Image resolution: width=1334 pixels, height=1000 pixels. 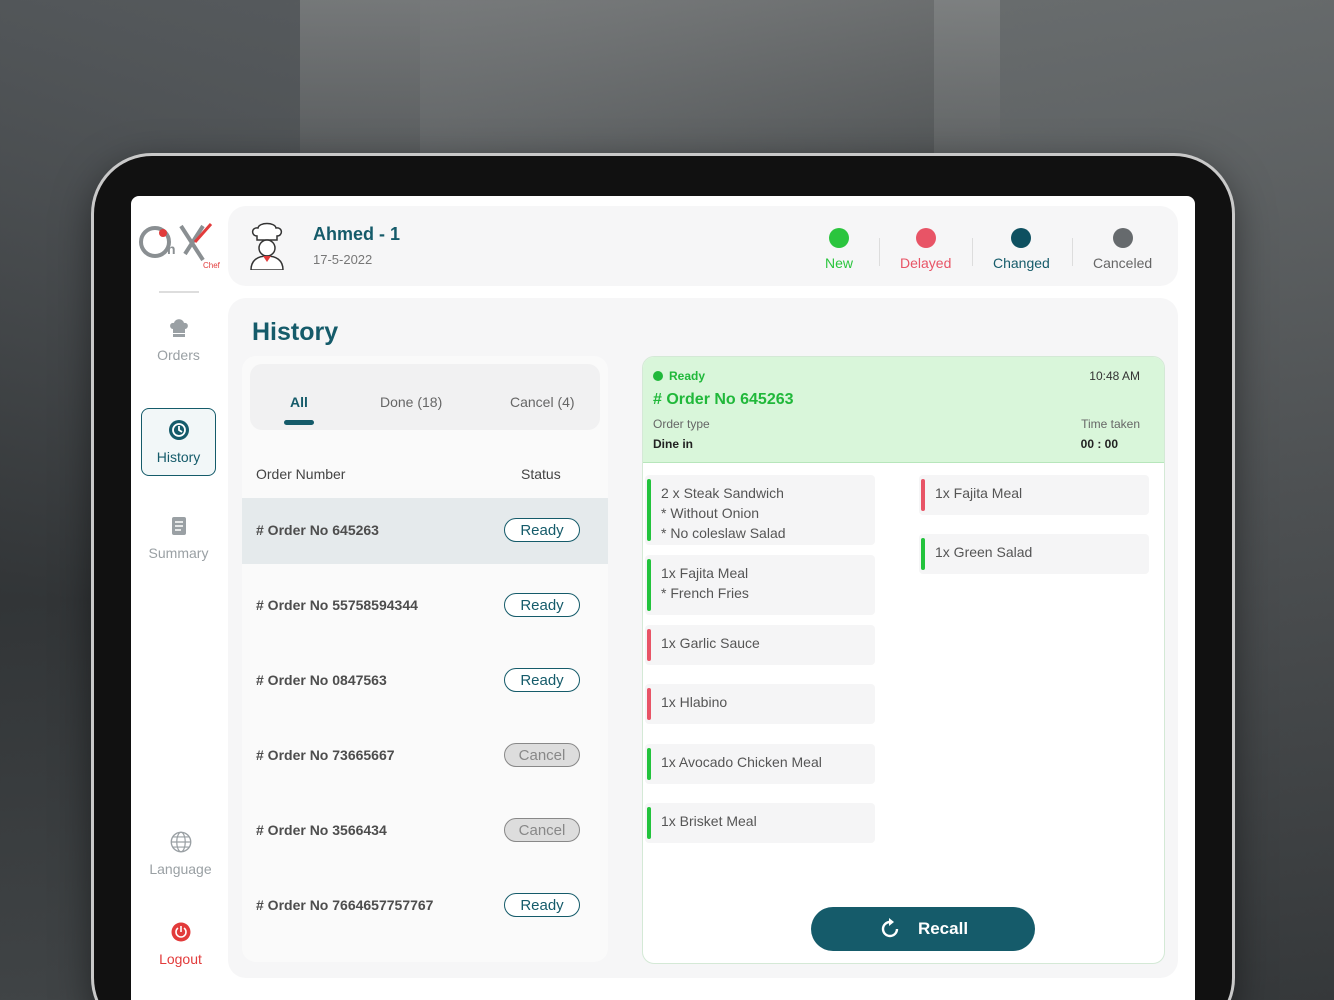 What do you see at coordinates (181, 842) in the screenshot?
I see `globe-icon` at bounding box center [181, 842].